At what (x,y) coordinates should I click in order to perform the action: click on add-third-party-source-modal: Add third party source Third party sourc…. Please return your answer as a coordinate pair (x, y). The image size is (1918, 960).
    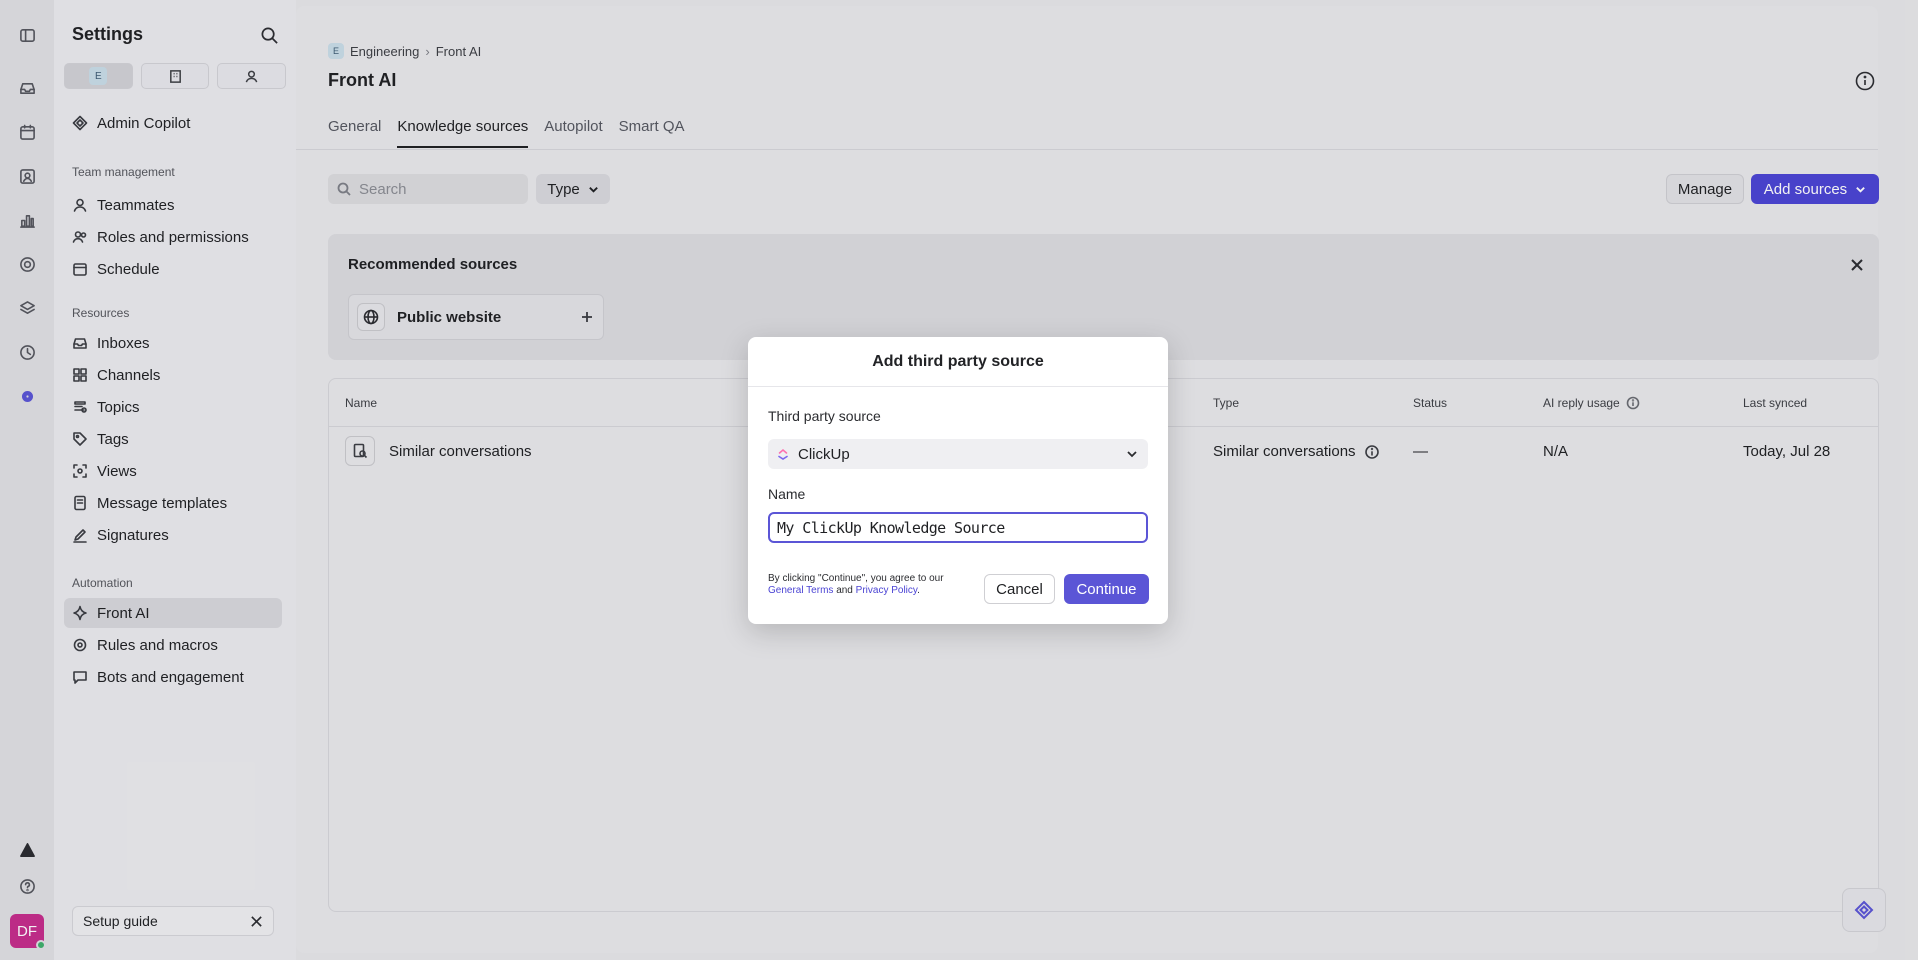
    Looking at the image, I should click on (958, 480).